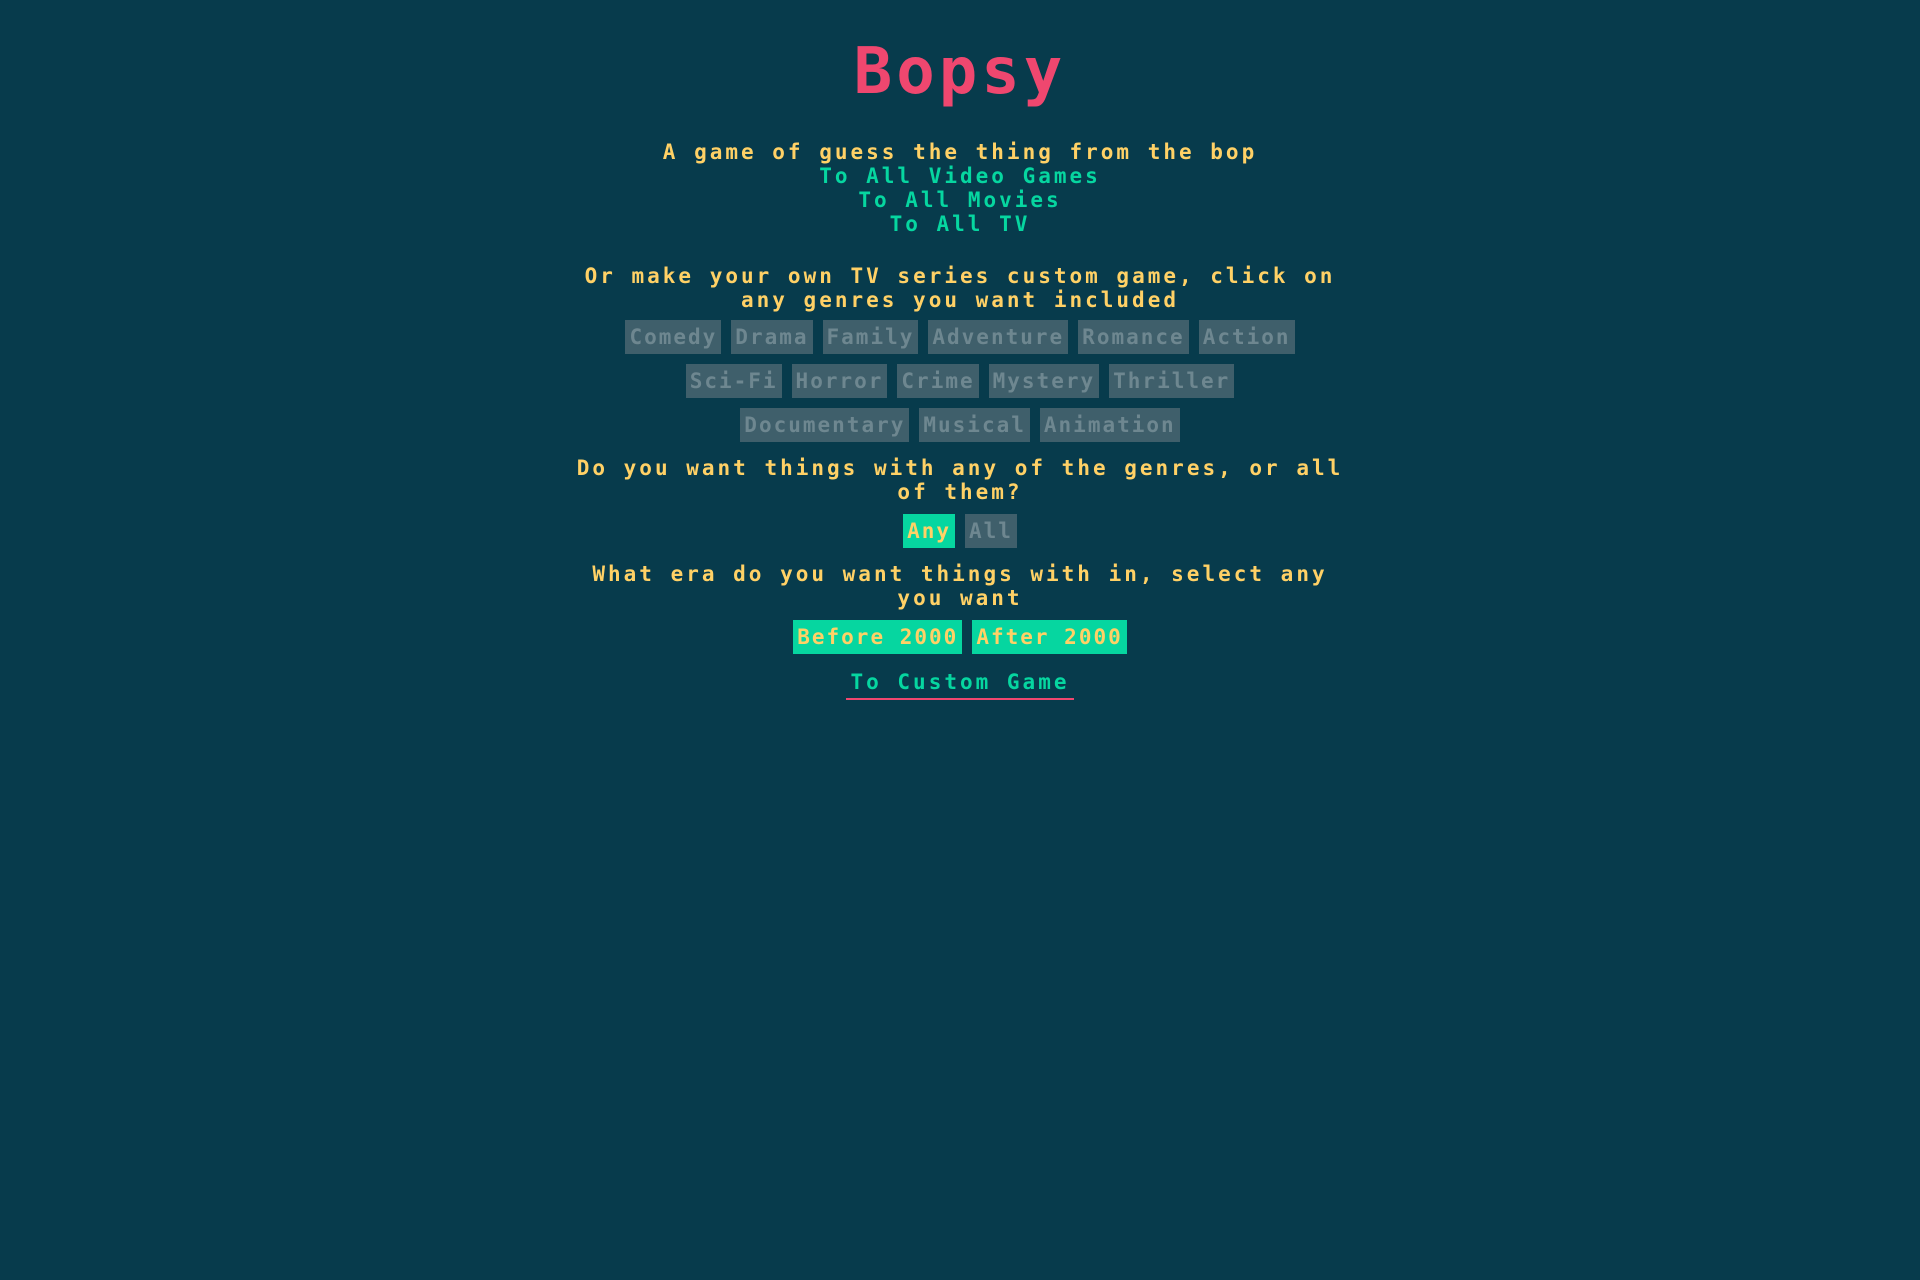 The height and width of the screenshot is (1280, 1920). Describe the element at coordinates (960, 685) in the screenshot. I see `to-custom-game-link: To Custom Game` at that location.